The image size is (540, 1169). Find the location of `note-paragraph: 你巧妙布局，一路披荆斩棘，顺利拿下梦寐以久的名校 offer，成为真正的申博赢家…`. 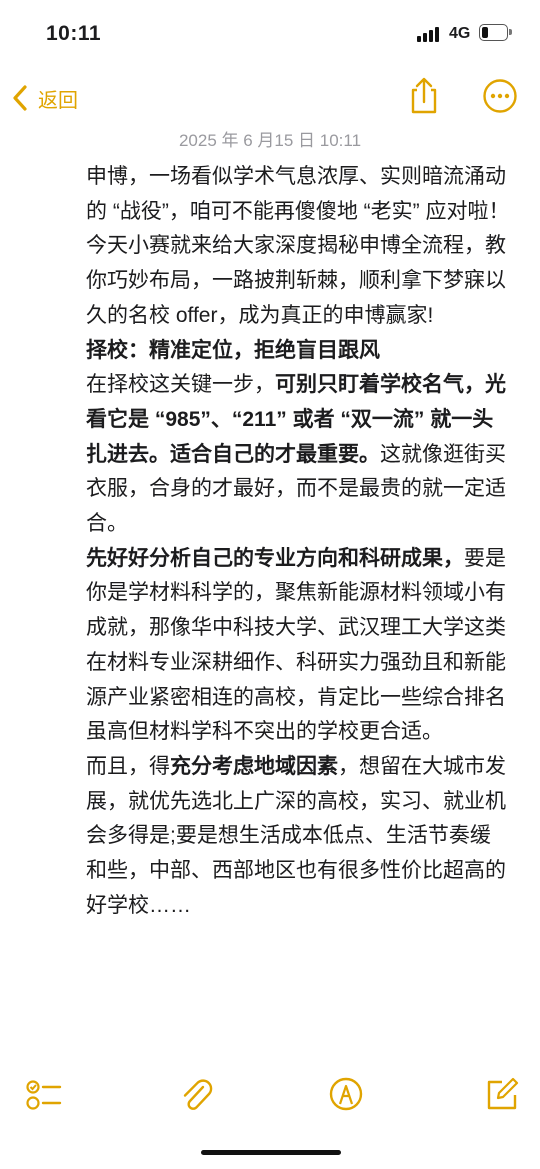

note-paragraph: 你巧妙布局，一路披荆斩棘，顺利拿下梦寐以久的名校 offer，成为真正的申博赢家… is located at coordinates (298, 298).